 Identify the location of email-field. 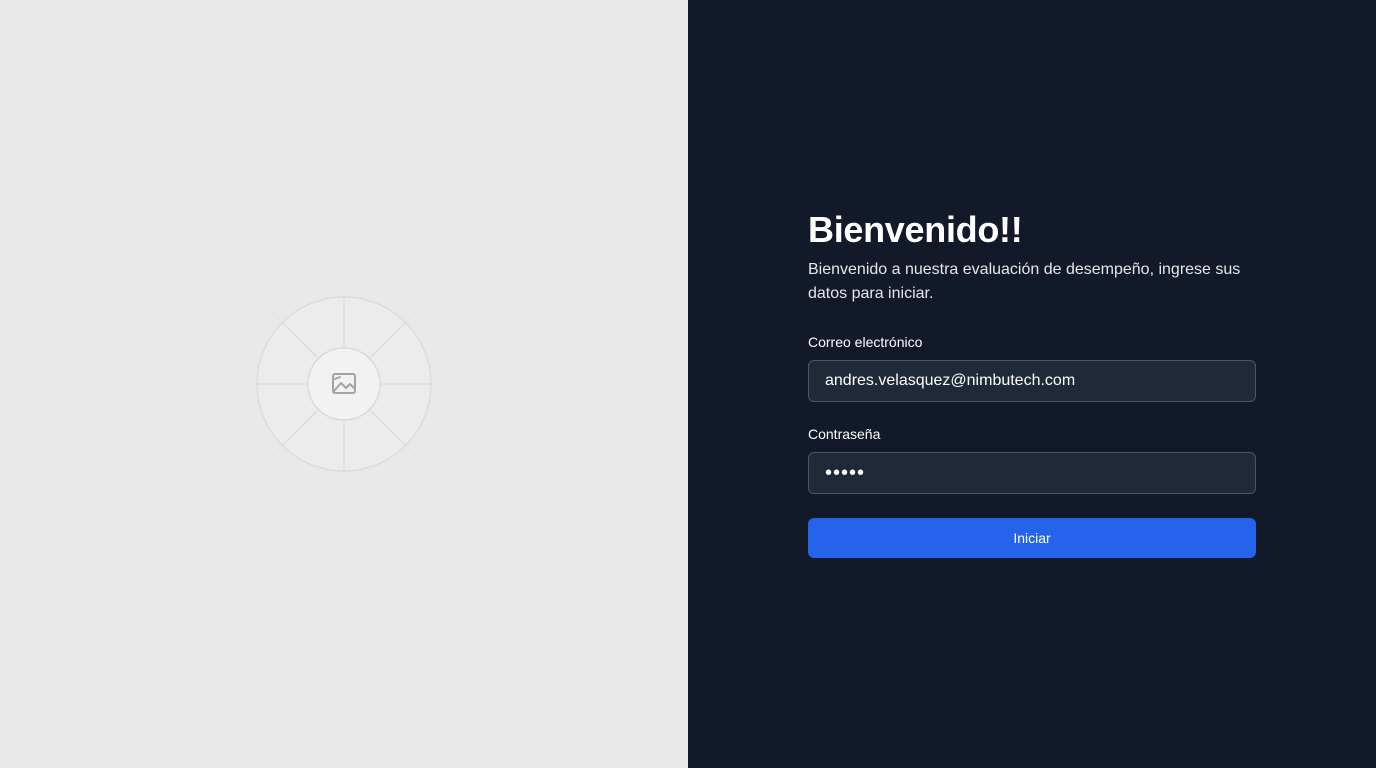
(1032, 381).